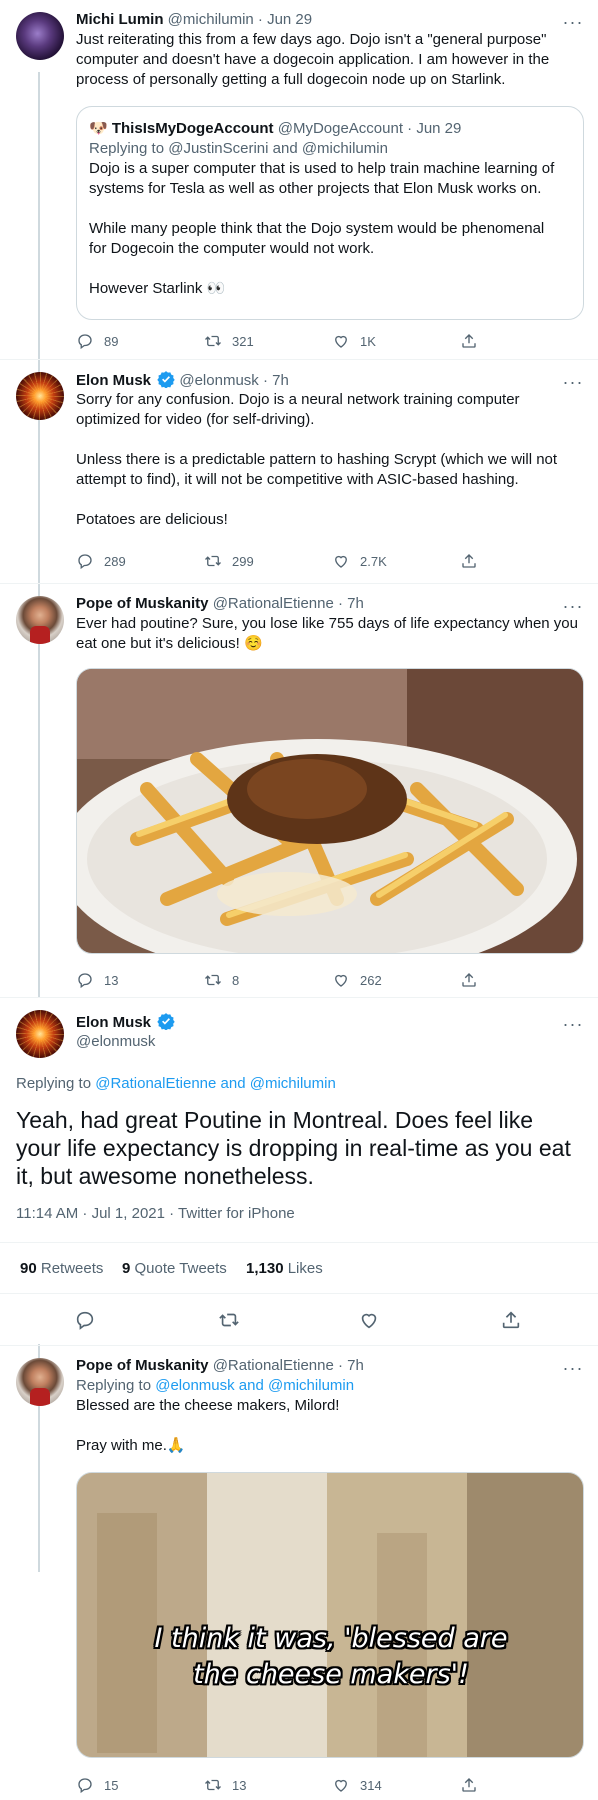 The width and height of the screenshot is (598, 1800). What do you see at coordinates (61, 1269) in the screenshot?
I see `retweets-stat: 90 Retweets` at bounding box center [61, 1269].